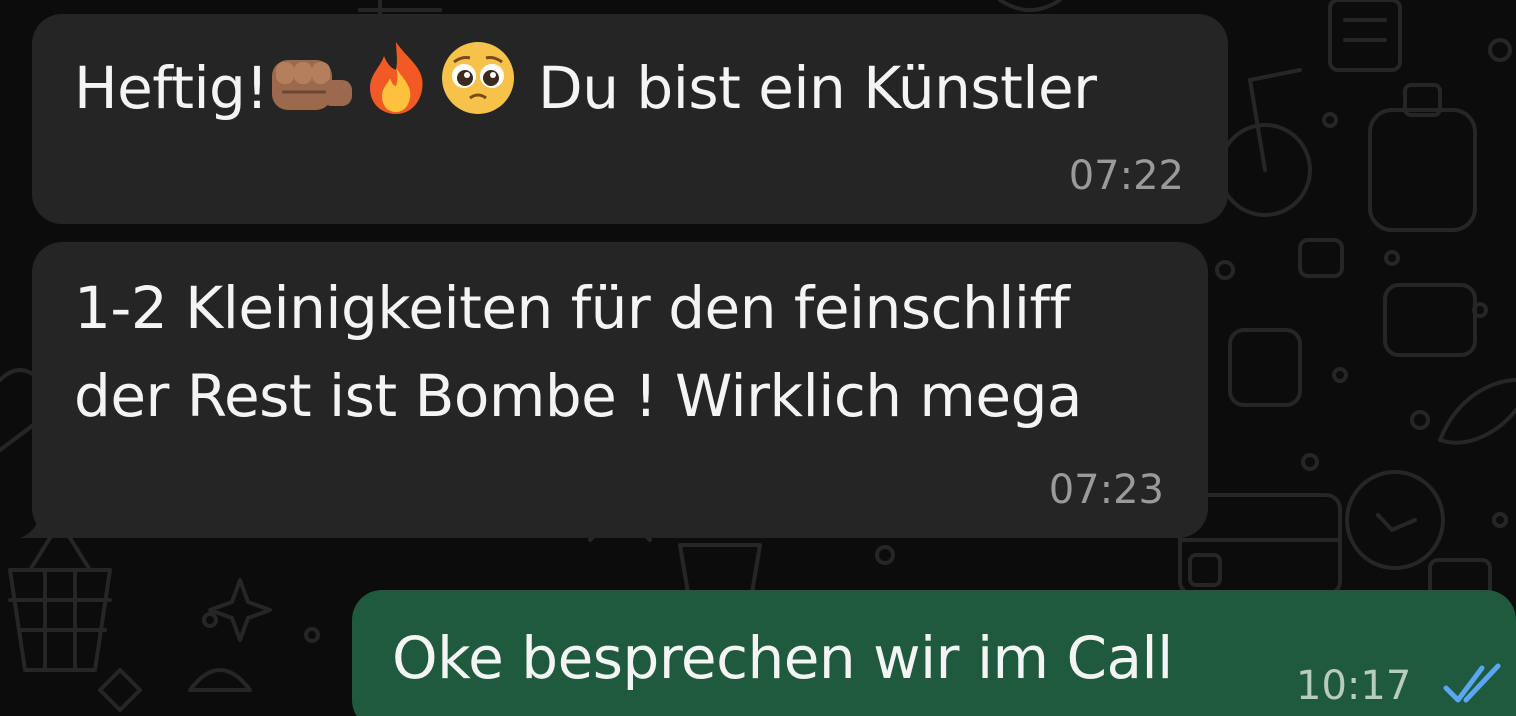 The height and width of the screenshot is (716, 1516). Describe the element at coordinates (1126, 176) in the screenshot. I see `message-timestamp: 07:22` at that location.